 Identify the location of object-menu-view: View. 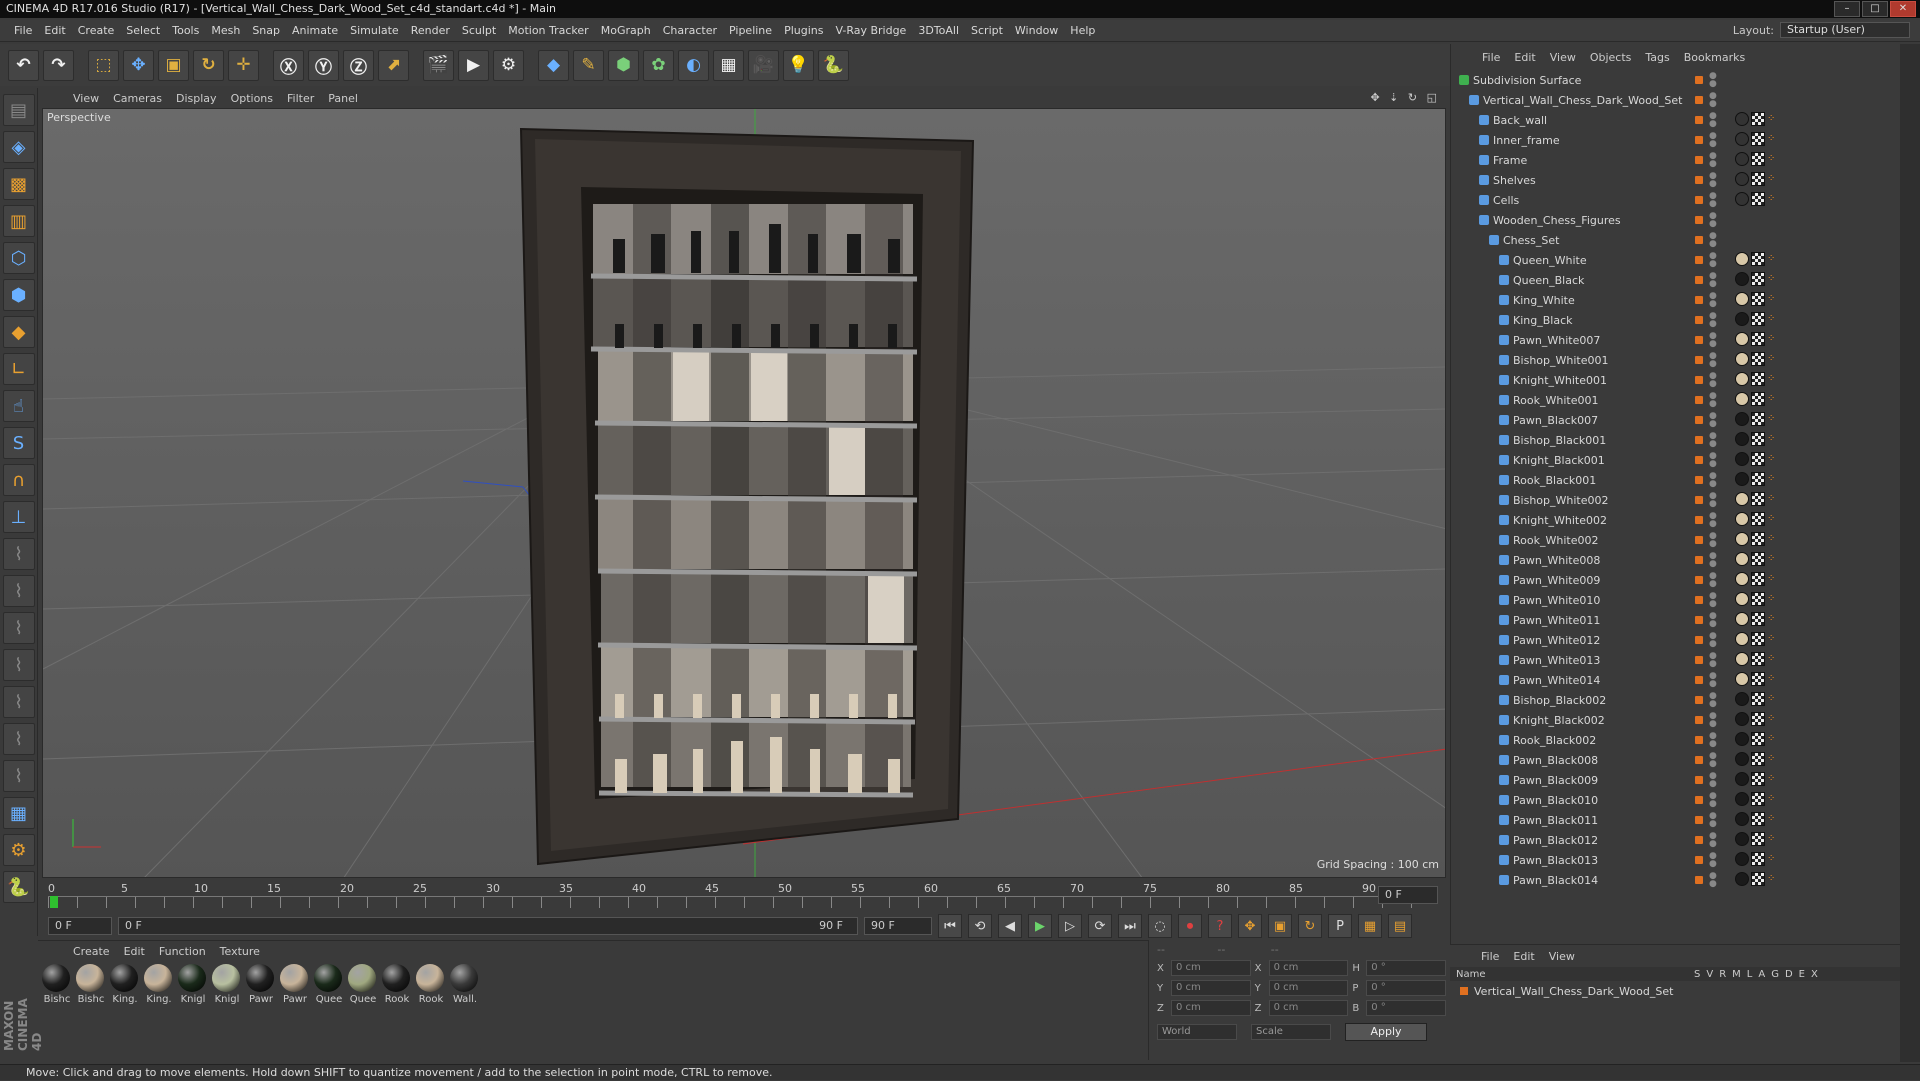
(1563, 57).